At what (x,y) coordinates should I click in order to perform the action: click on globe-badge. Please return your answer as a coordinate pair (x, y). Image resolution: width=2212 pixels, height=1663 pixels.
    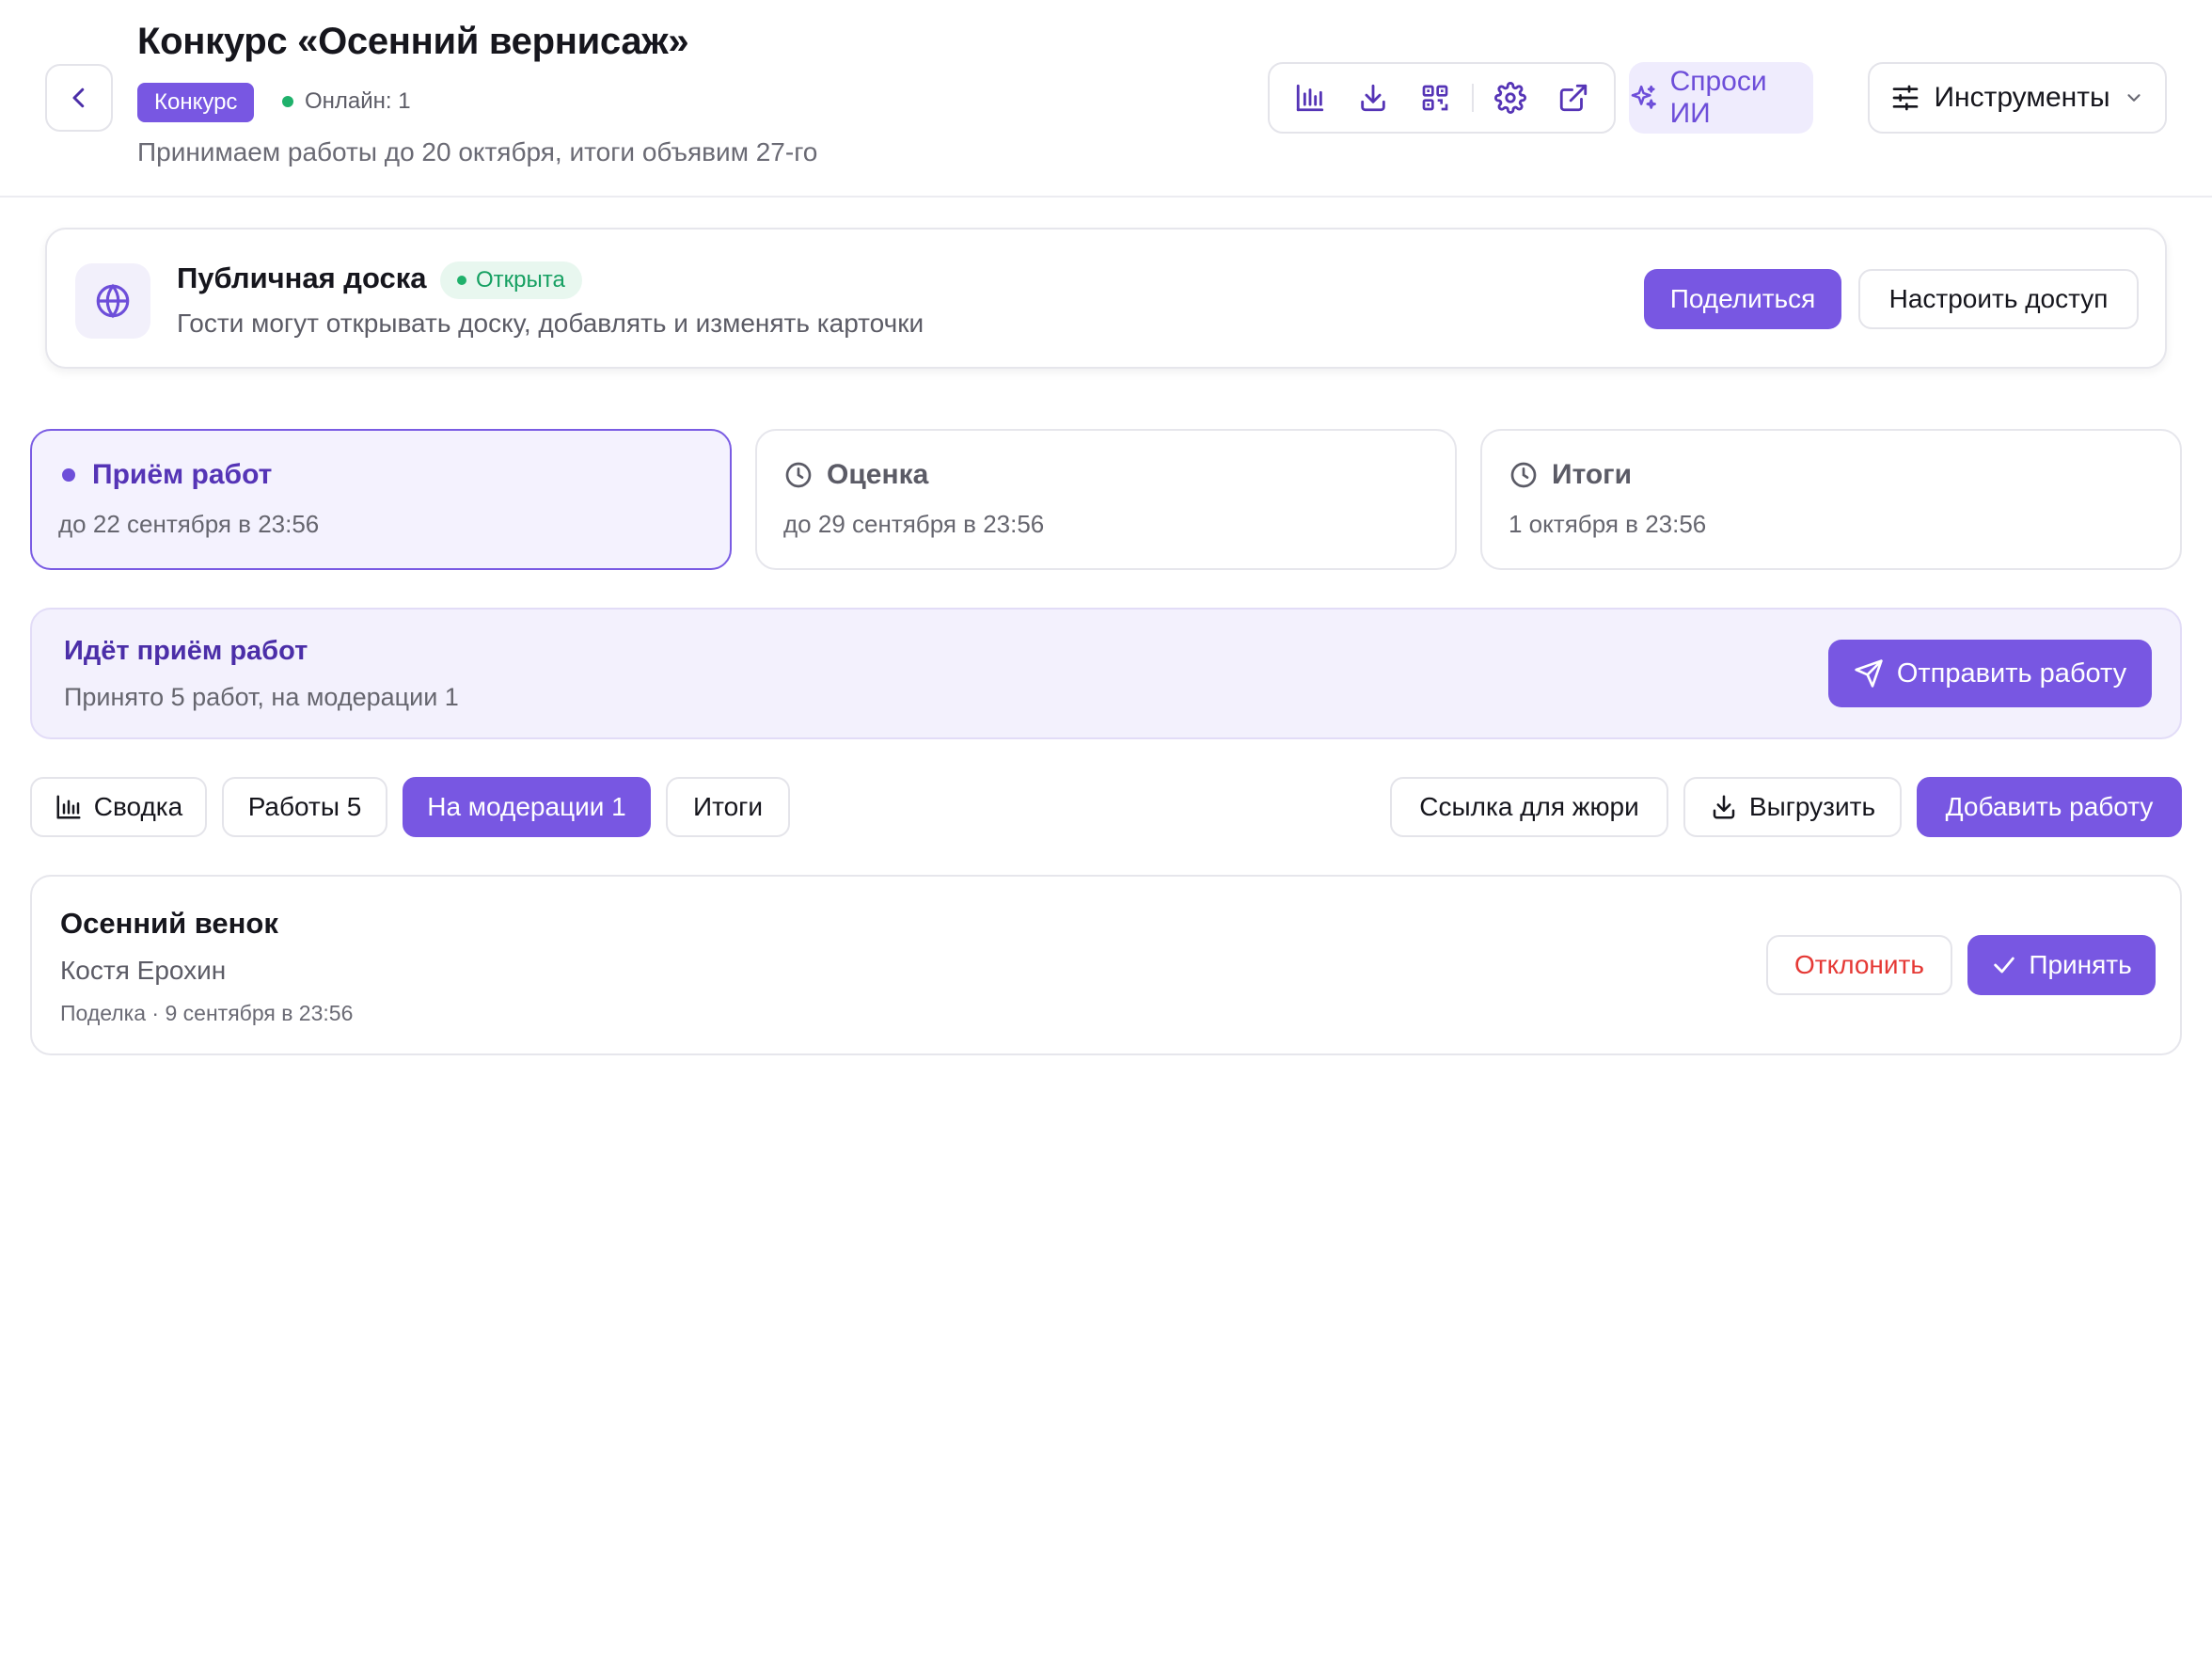
    Looking at the image, I should click on (112, 301).